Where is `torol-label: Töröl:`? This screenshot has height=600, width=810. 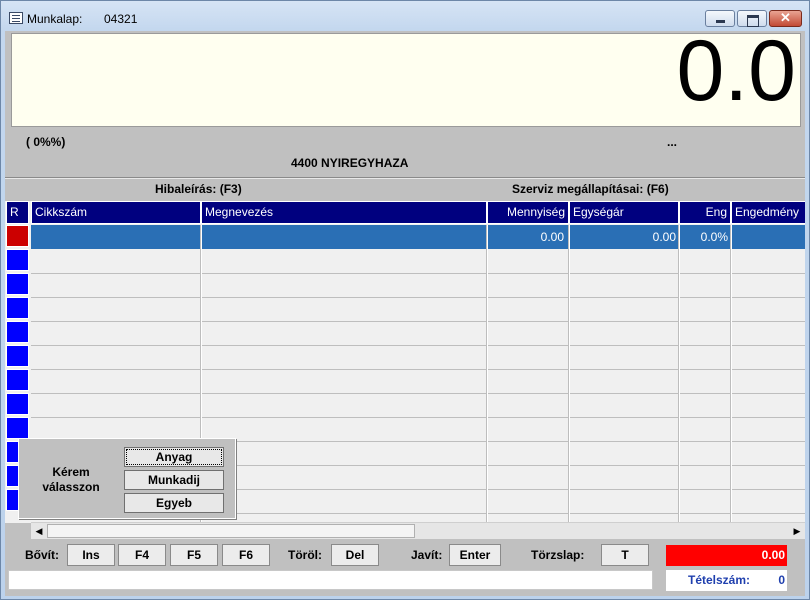
torol-label: Töröl: is located at coordinates (305, 555).